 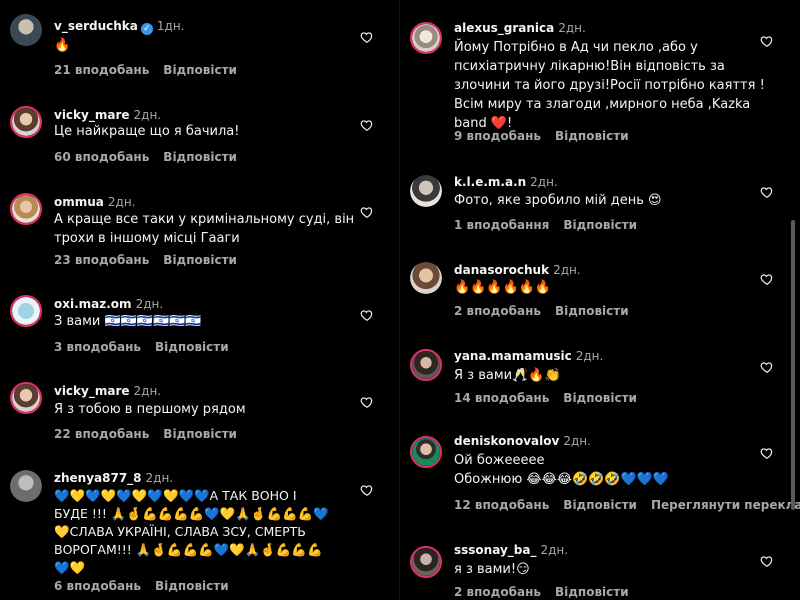 What do you see at coordinates (141, 586) in the screenshot?
I see `comment-meta: 6 вподобань Відповісти` at bounding box center [141, 586].